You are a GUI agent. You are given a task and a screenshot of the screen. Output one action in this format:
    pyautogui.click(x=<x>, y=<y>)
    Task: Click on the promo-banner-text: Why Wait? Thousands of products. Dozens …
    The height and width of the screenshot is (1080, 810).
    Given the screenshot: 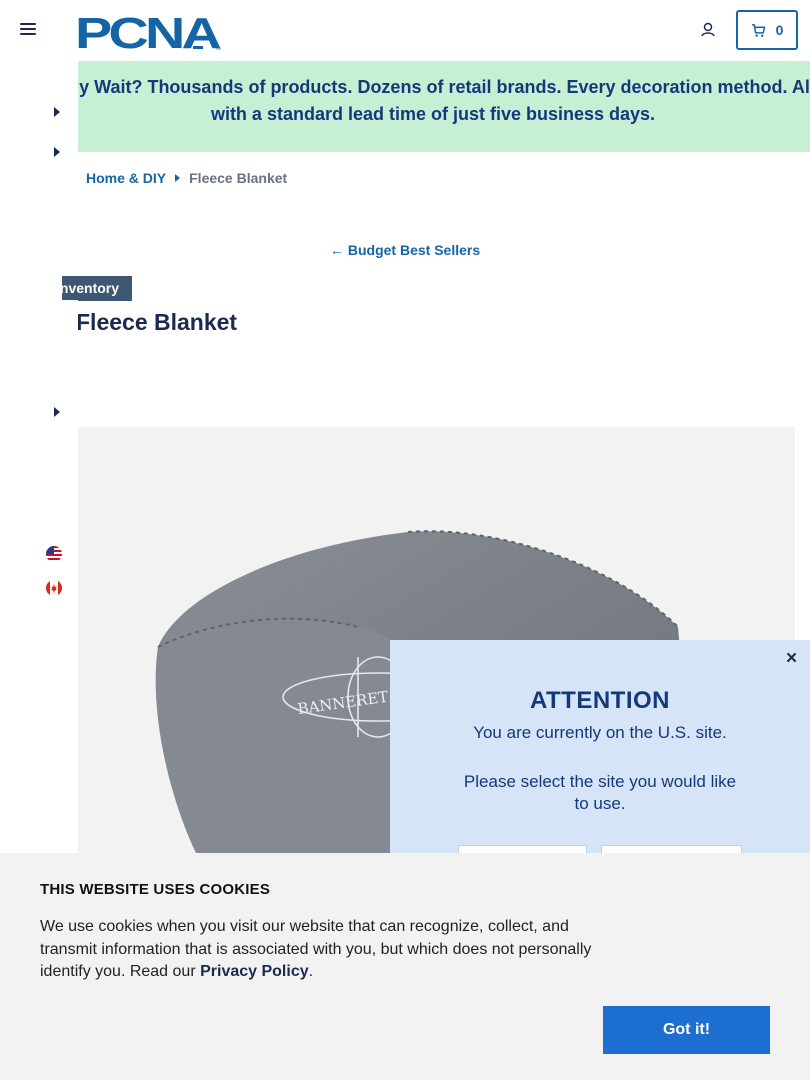 What is the action you would take?
    pyautogui.click(x=444, y=100)
    